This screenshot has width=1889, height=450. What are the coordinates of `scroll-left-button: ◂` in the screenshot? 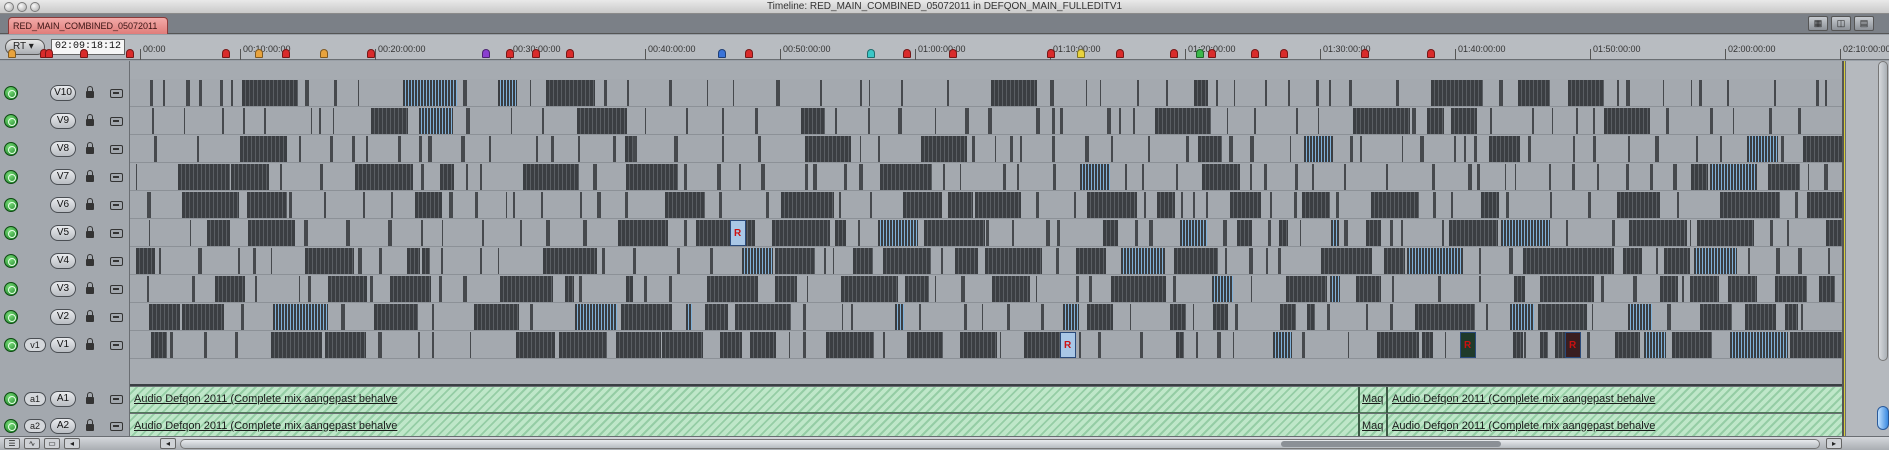 It's located at (168, 443).